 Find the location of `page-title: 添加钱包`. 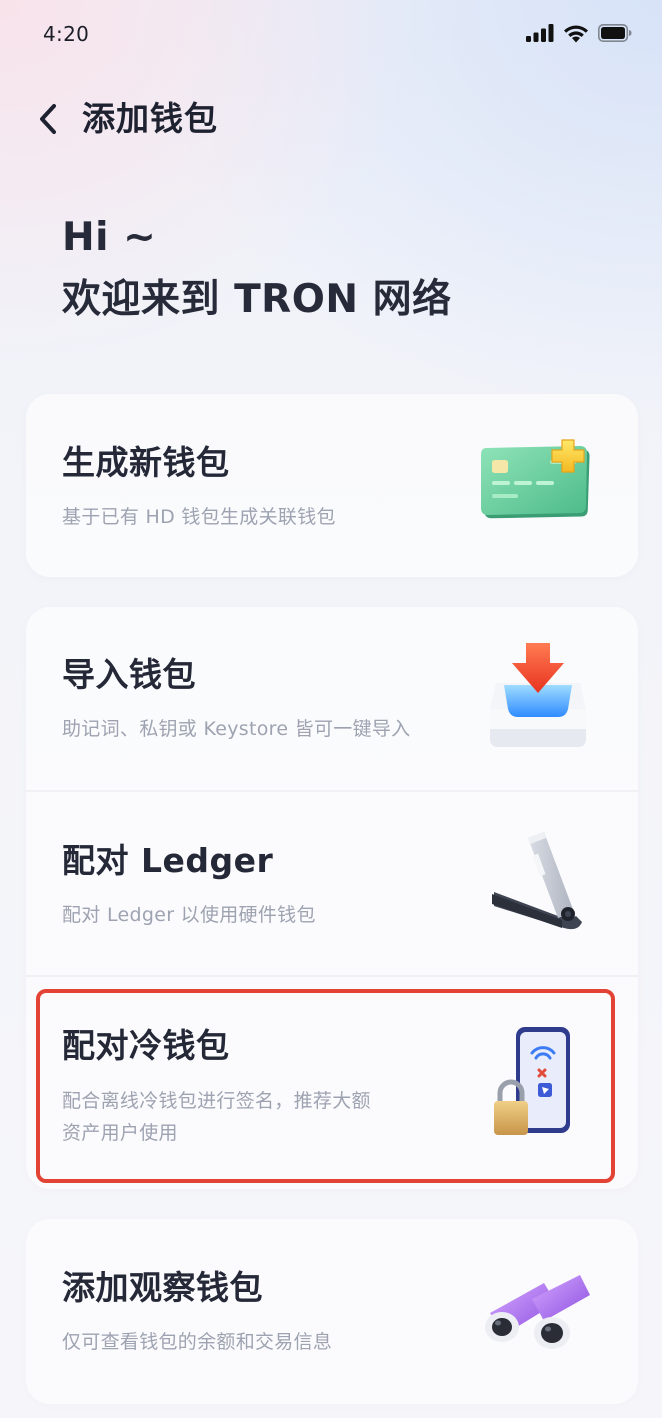

page-title: 添加钱包 is located at coordinates (150, 118).